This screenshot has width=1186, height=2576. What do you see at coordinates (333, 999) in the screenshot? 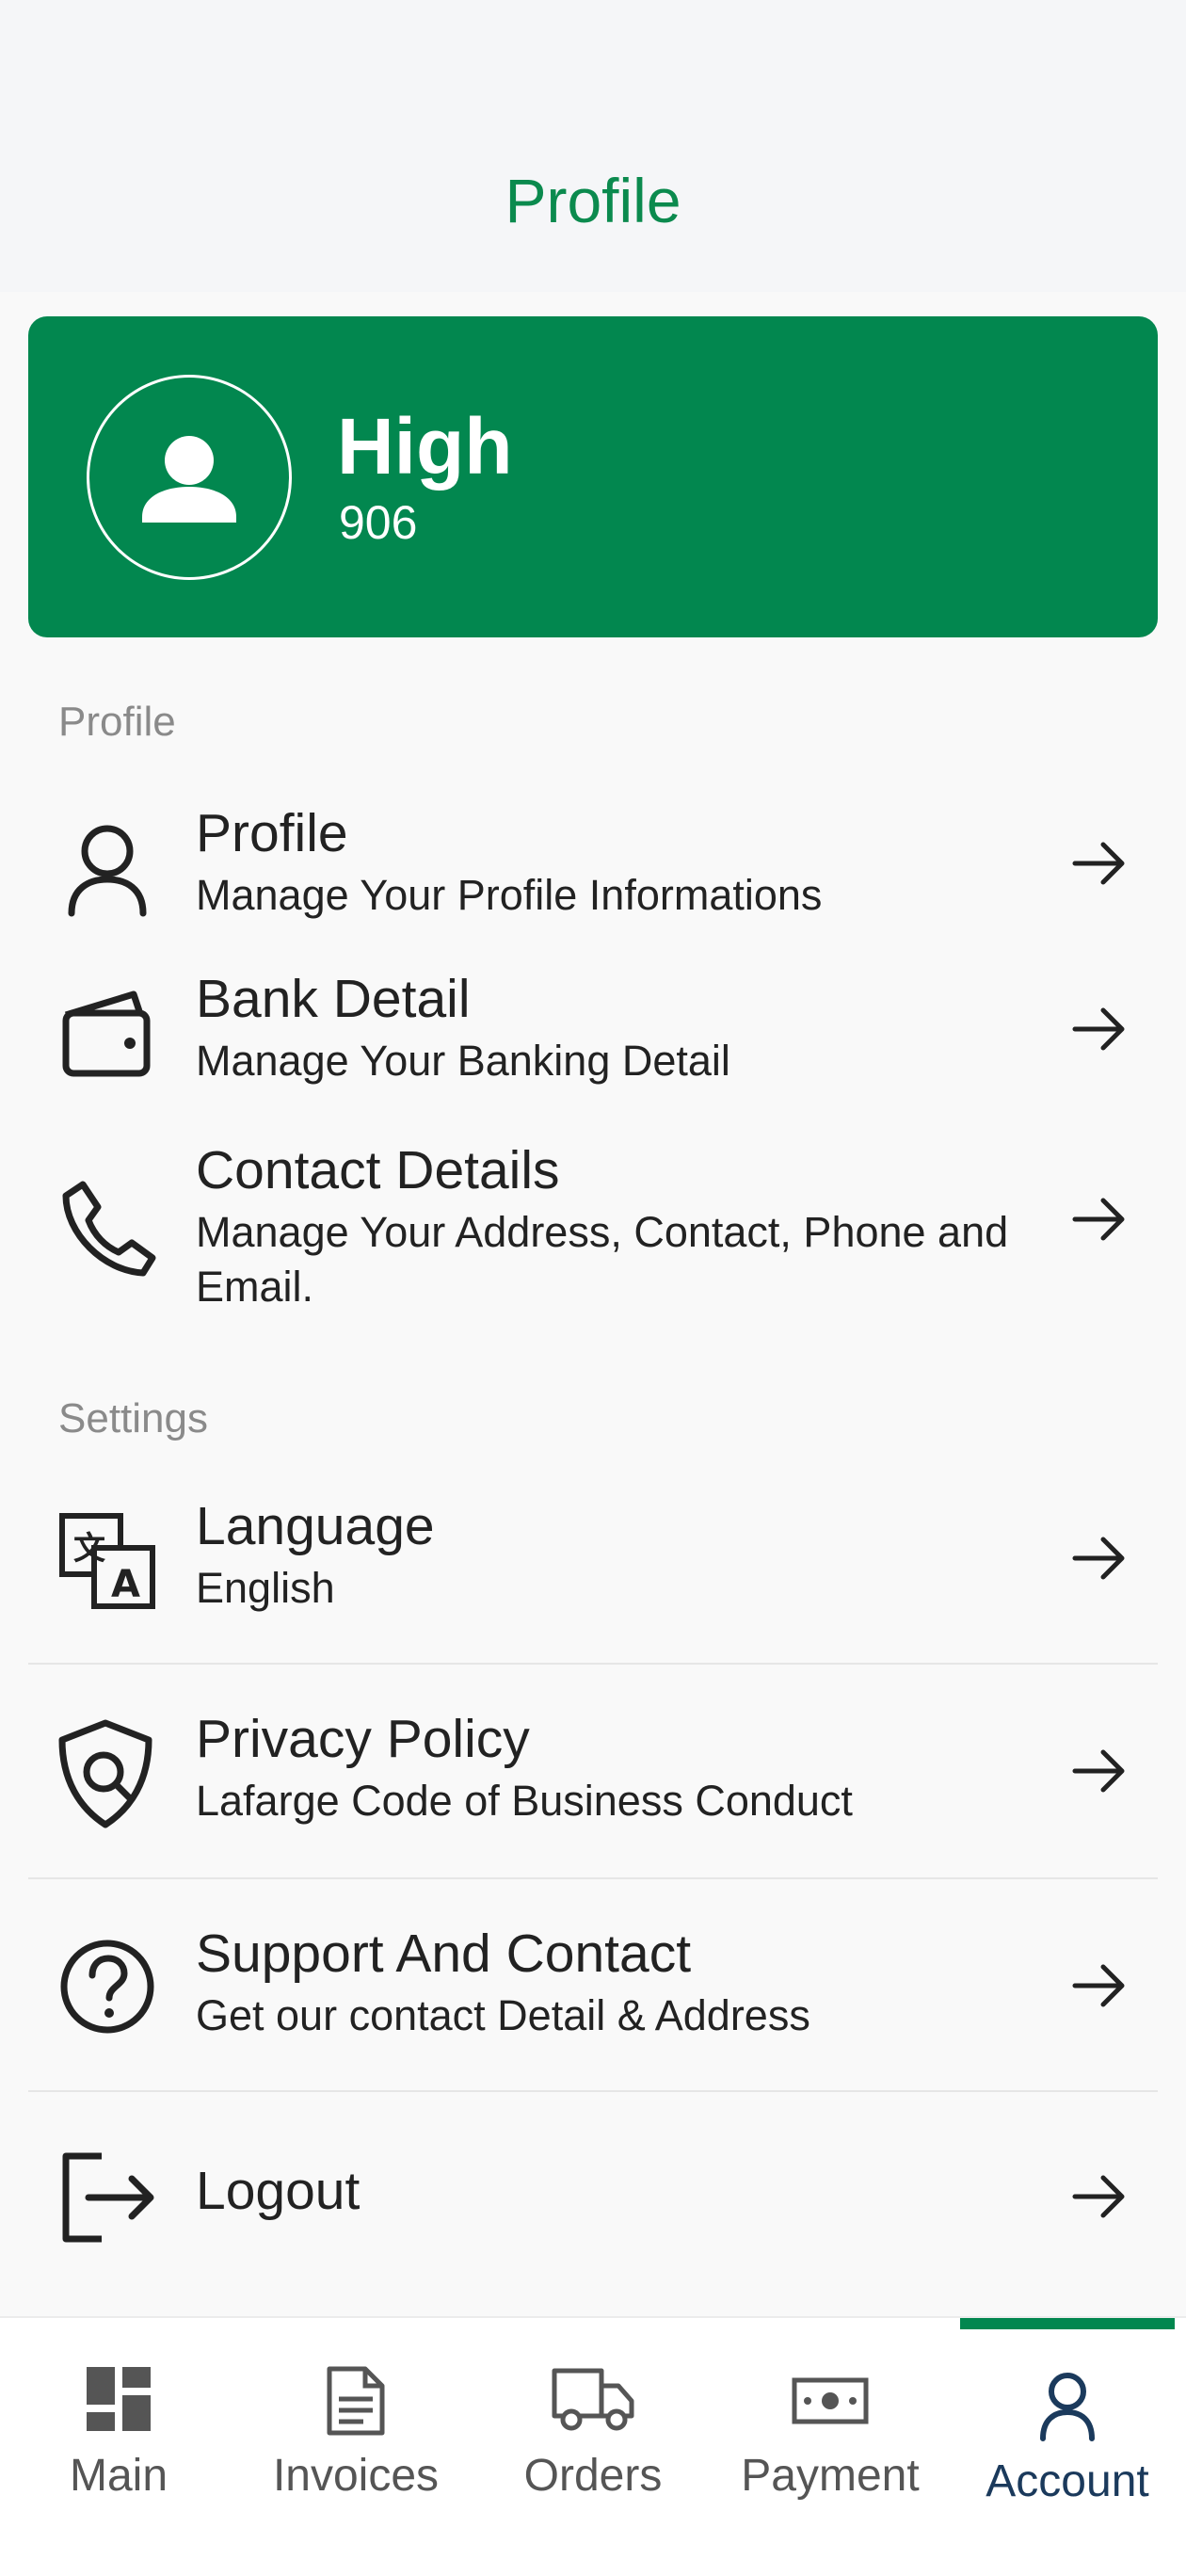
I see `menu-item-title: Bank Detail` at bounding box center [333, 999].